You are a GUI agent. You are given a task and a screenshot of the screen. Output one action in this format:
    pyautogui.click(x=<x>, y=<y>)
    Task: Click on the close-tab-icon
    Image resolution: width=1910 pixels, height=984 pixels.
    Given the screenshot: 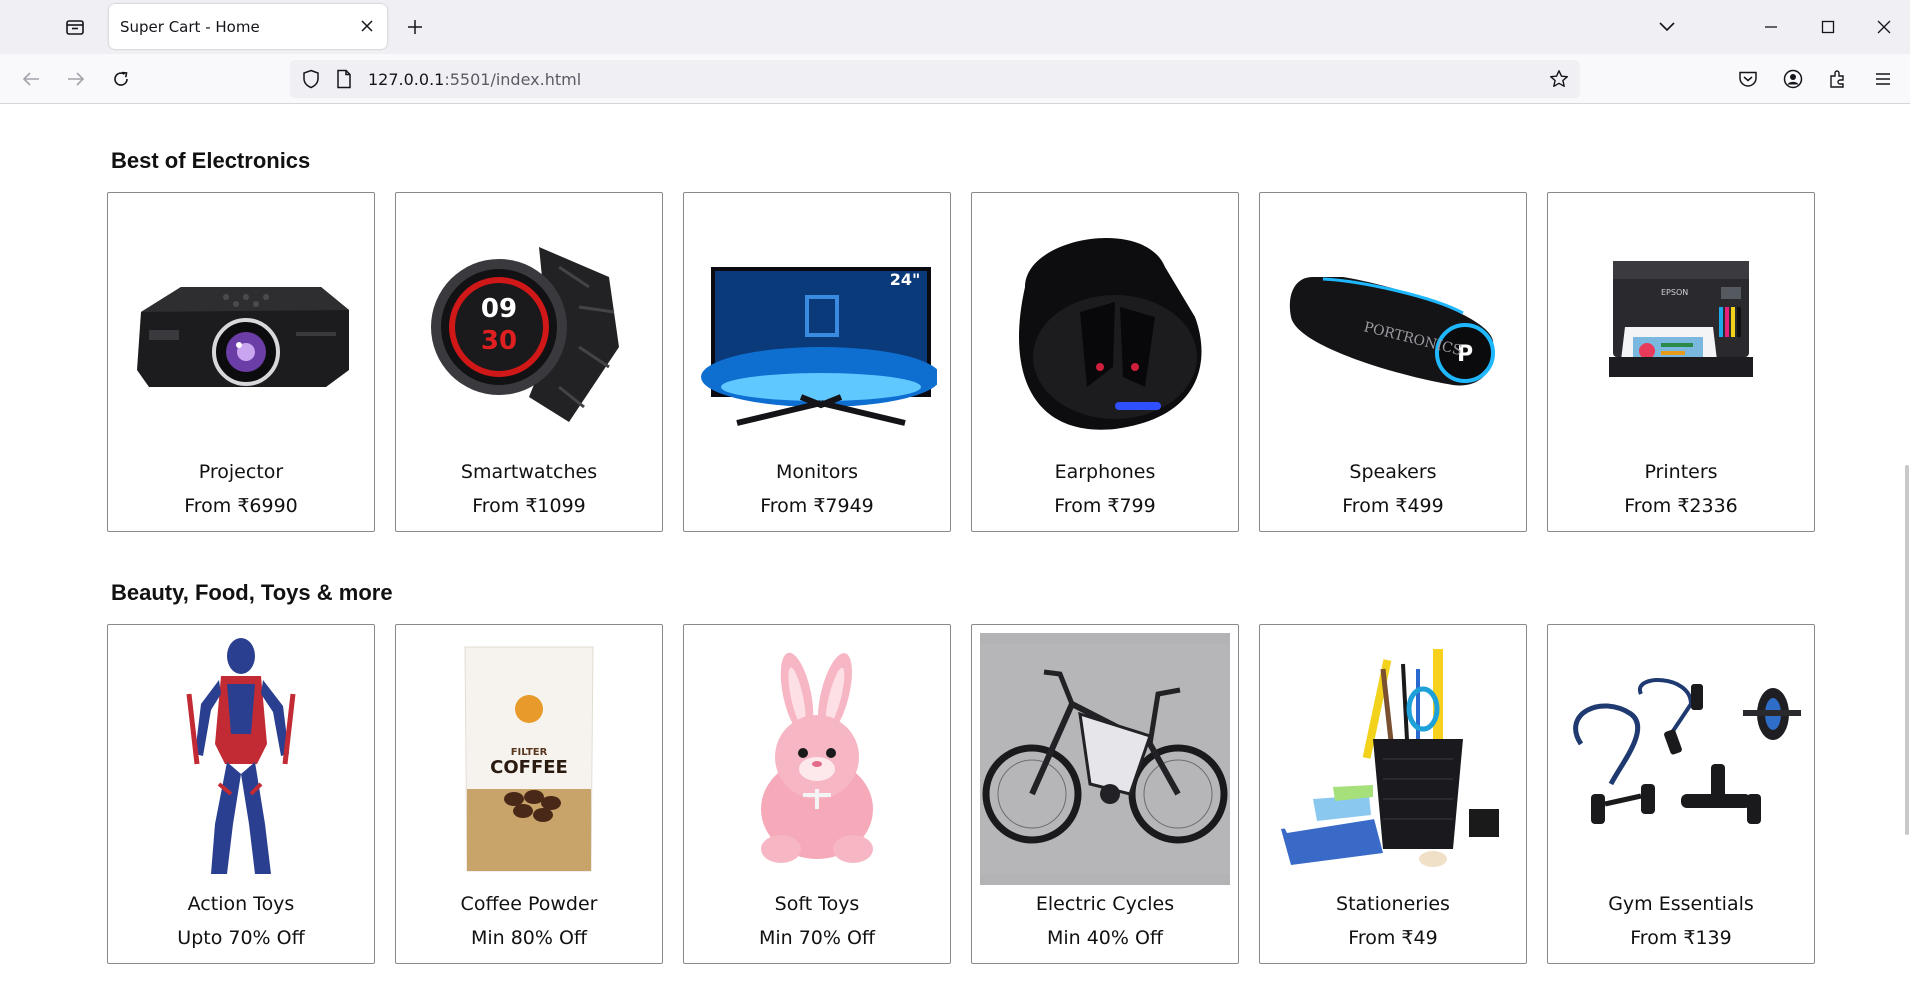 What is the action you would take?
    pyautogui.click(x=367, y=26)
    